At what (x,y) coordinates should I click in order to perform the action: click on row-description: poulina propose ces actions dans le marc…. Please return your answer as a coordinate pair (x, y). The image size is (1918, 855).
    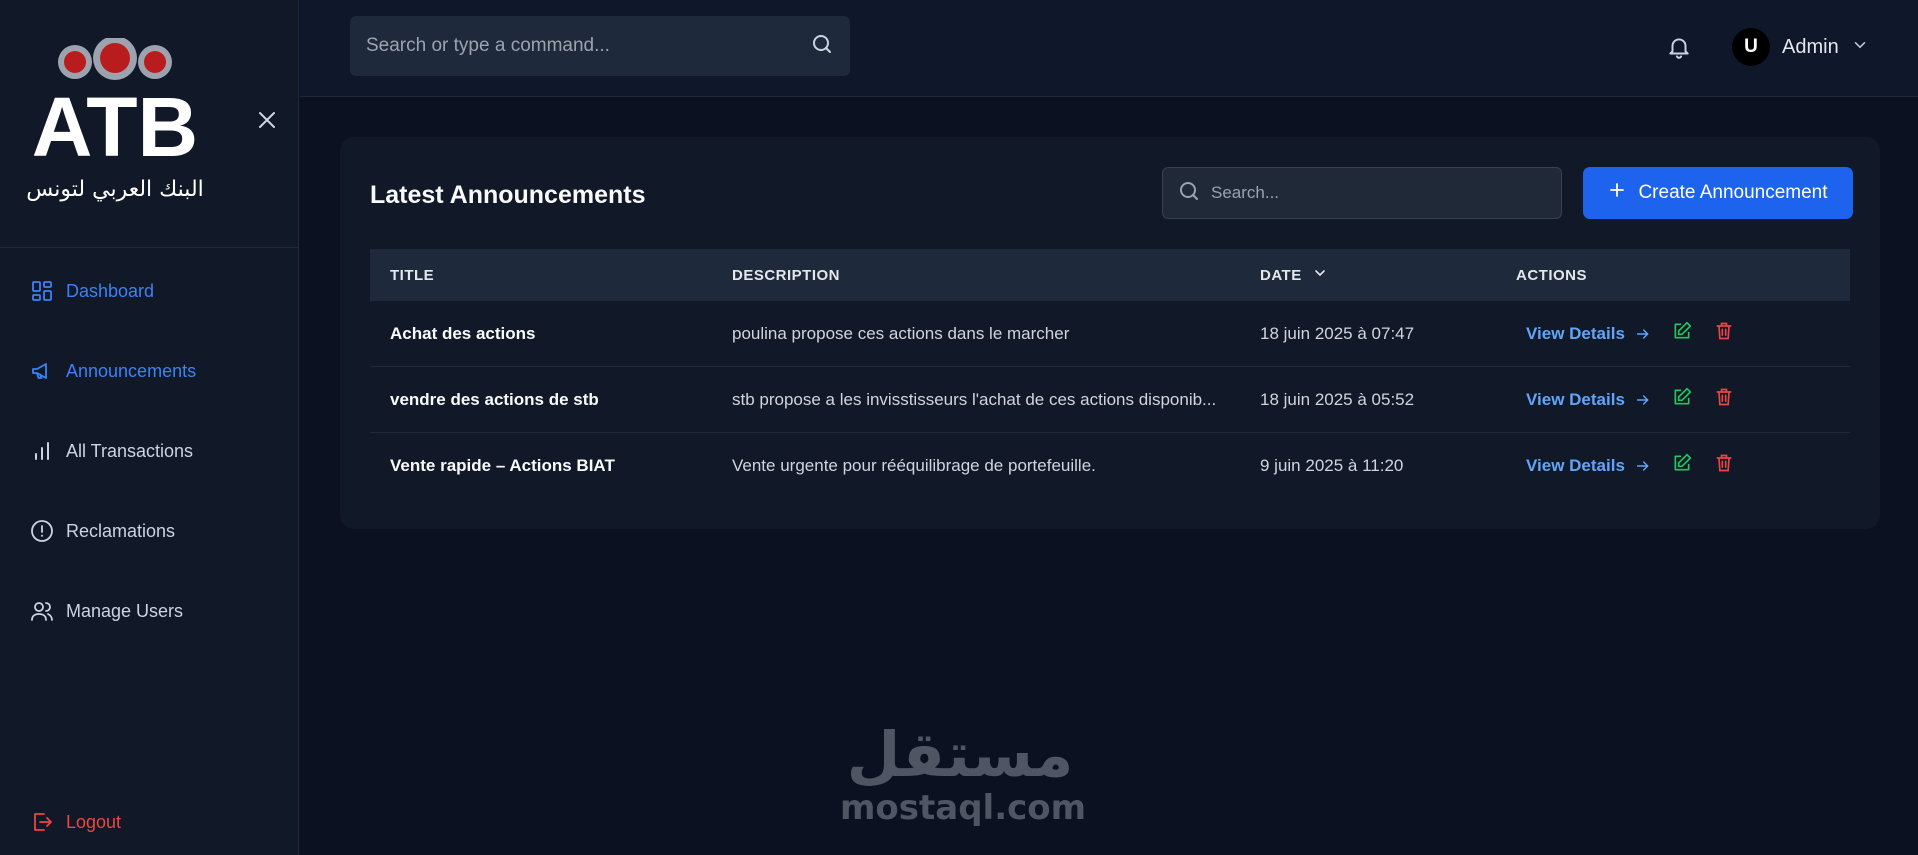
    Looking at the image, I should click on (901, 333).